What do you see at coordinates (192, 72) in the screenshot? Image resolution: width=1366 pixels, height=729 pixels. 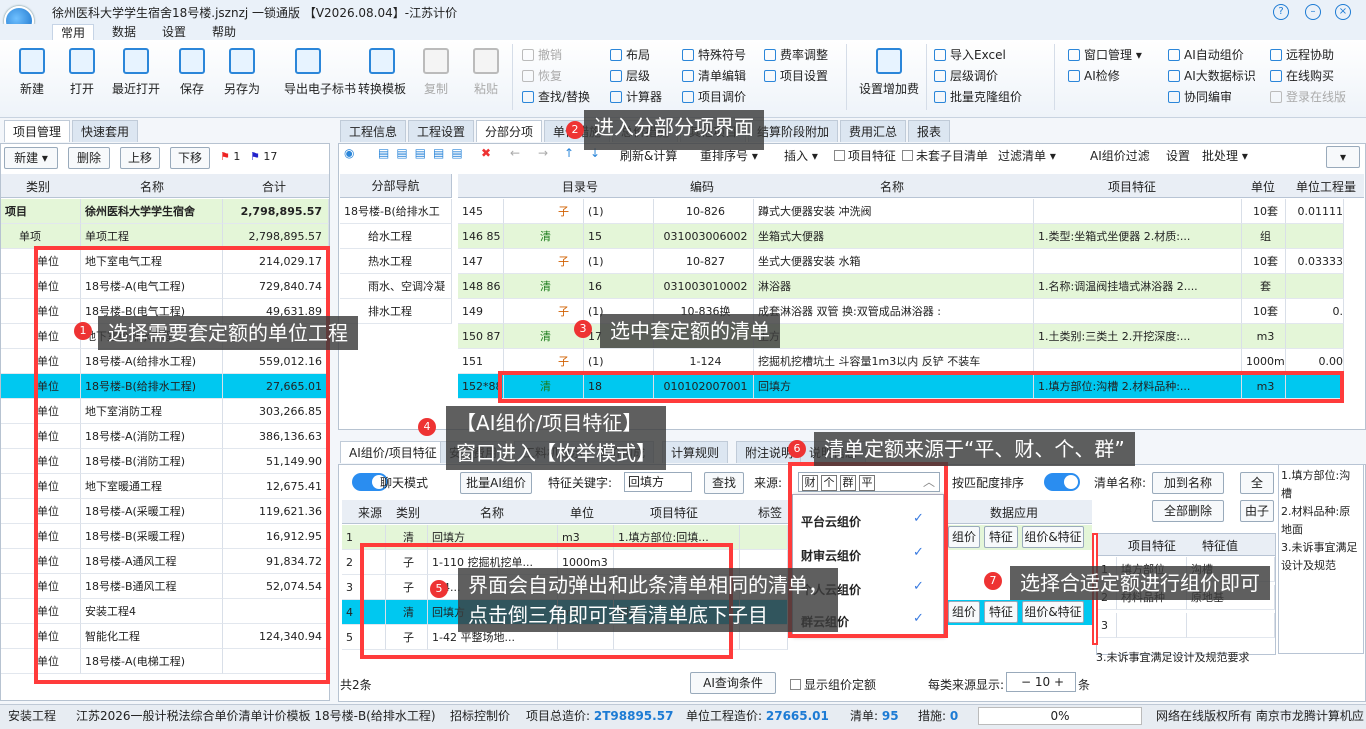 I see `save-button: 保存` at bounding box center [192, 72].